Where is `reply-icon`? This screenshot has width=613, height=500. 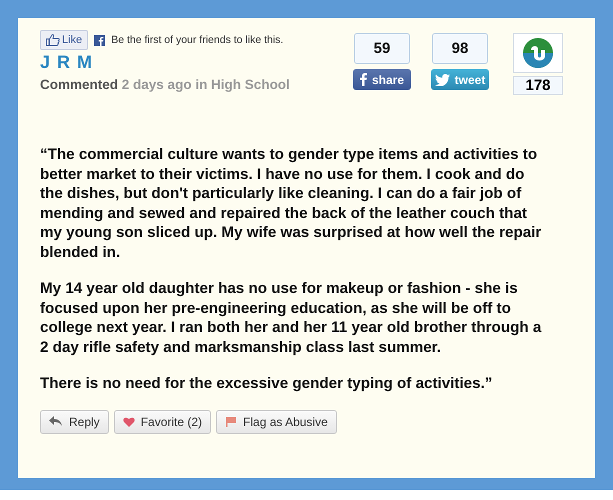 reply-icon is located at coordinates (56, 421).